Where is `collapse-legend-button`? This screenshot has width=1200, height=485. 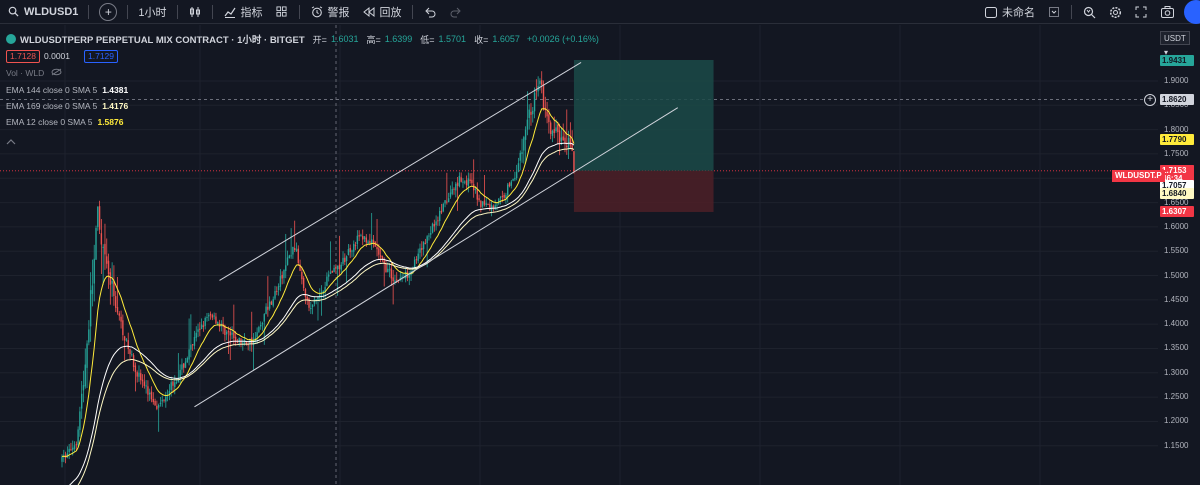
collapse-legend-button is located at coordinates (11, 142).